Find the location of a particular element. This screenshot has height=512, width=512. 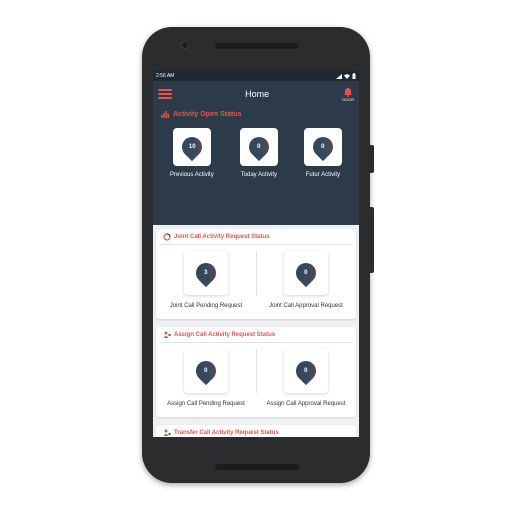

count-tile: 3 is located at coordinates (206, 273).